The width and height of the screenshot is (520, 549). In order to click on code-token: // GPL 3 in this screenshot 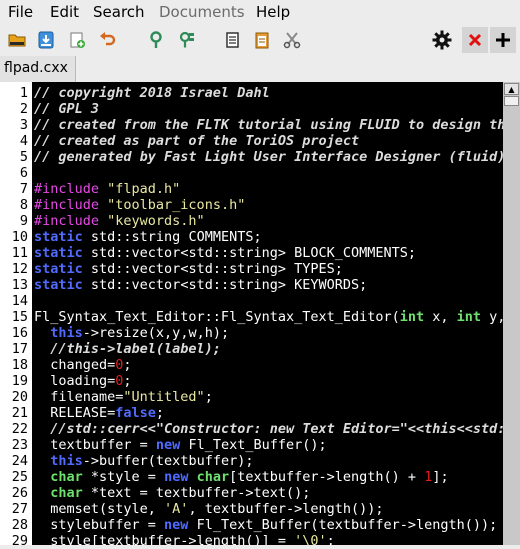, I will do `click(67, 109)`.